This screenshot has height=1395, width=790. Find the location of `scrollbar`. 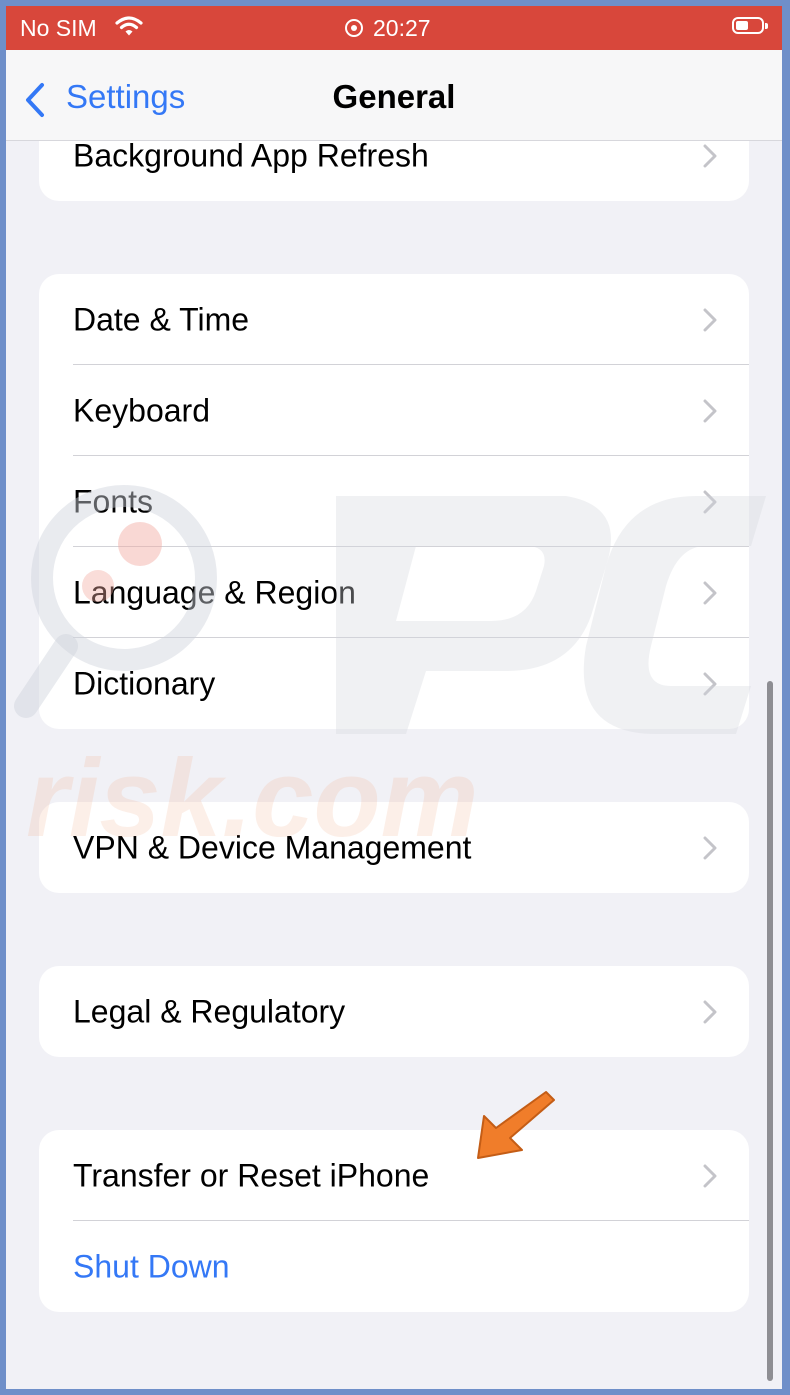

scrollbar is located at coordinates (770, 1031).